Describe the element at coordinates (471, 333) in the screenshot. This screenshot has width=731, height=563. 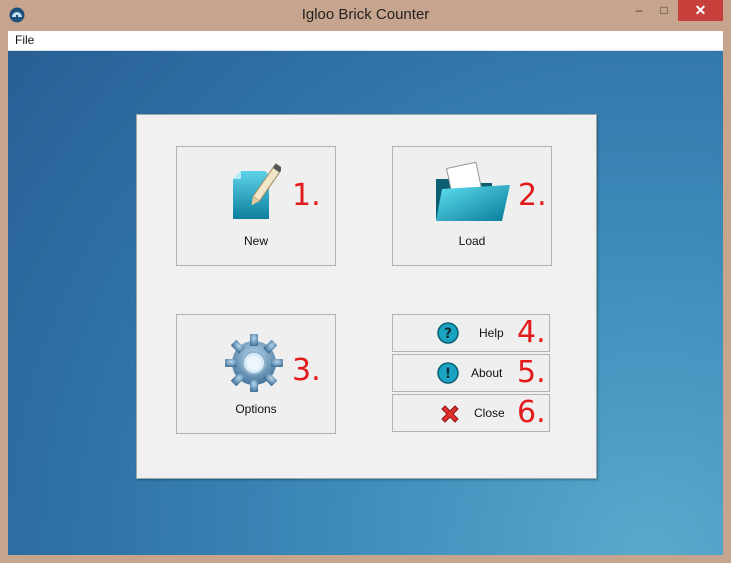
I see `help-button: ? Help 4.` at that location.